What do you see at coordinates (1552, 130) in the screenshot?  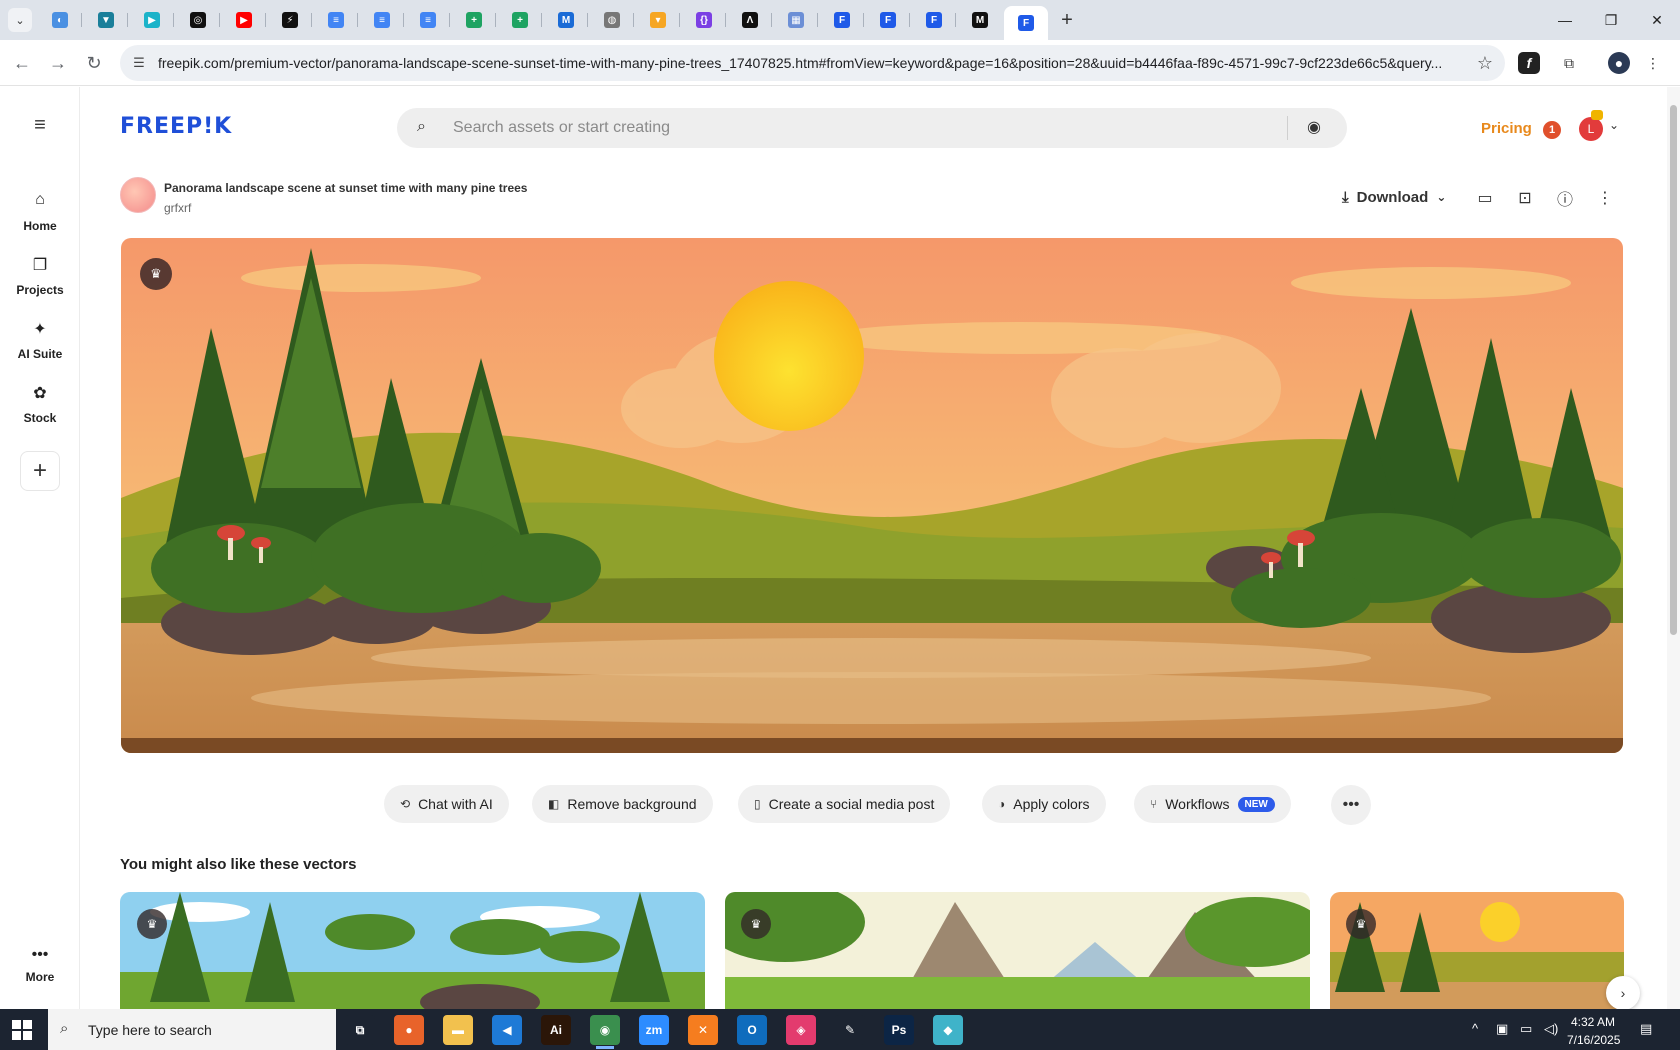 I see `notification-badge: 1` at bounding box center [1552, 130].